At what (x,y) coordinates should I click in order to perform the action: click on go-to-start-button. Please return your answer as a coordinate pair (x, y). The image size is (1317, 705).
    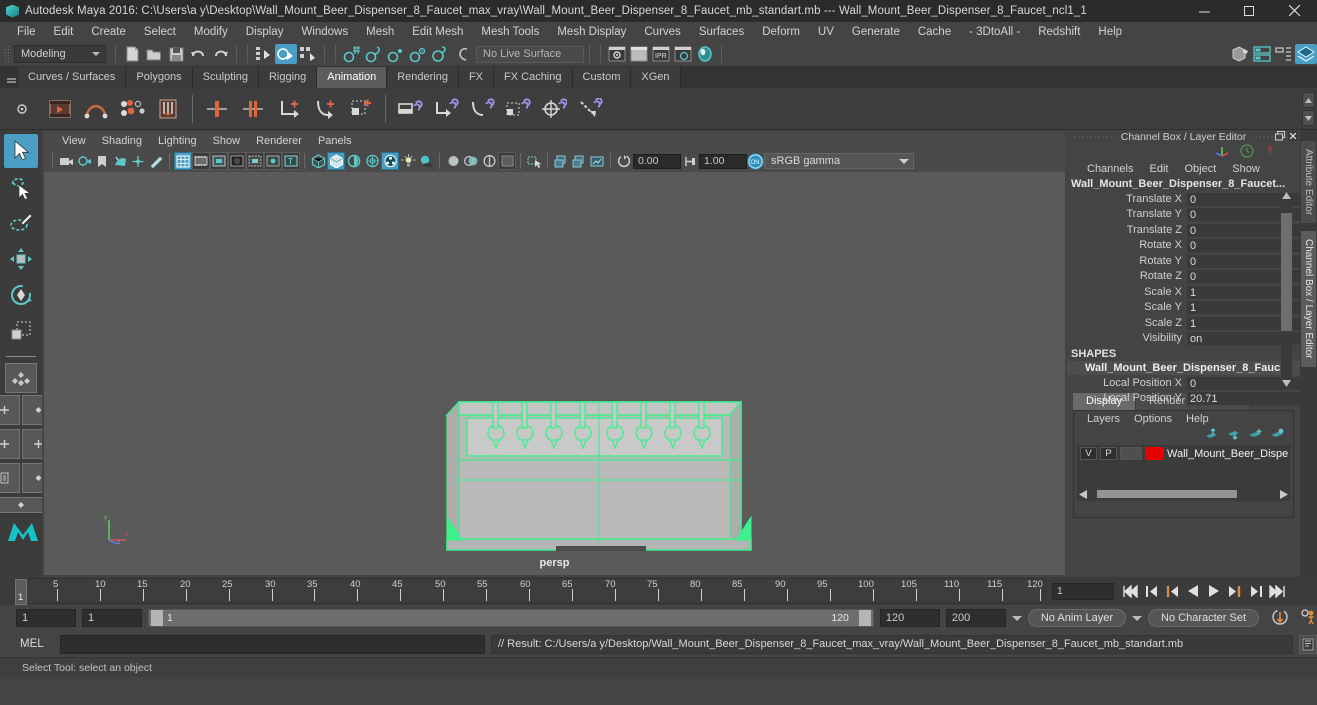
    Looking at the image, I should click on (1130, 591).